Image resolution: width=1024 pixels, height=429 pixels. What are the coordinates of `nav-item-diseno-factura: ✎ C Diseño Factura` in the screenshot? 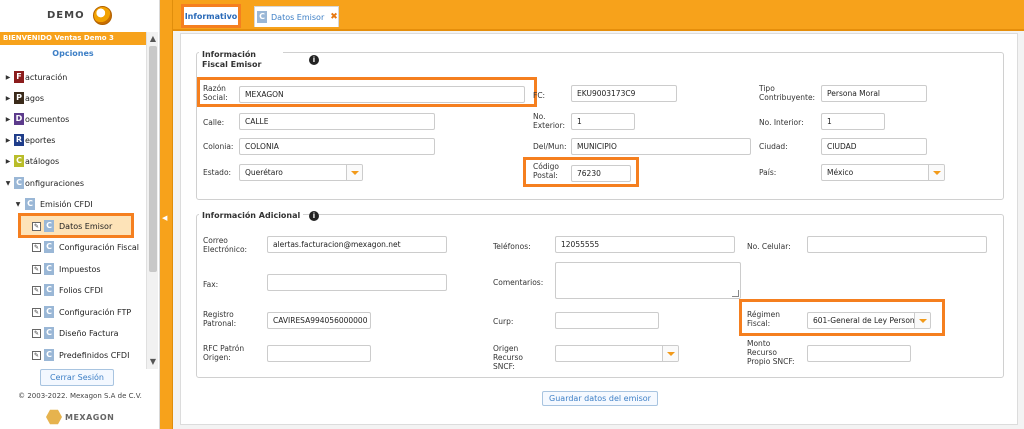 It's located at (73, 333).